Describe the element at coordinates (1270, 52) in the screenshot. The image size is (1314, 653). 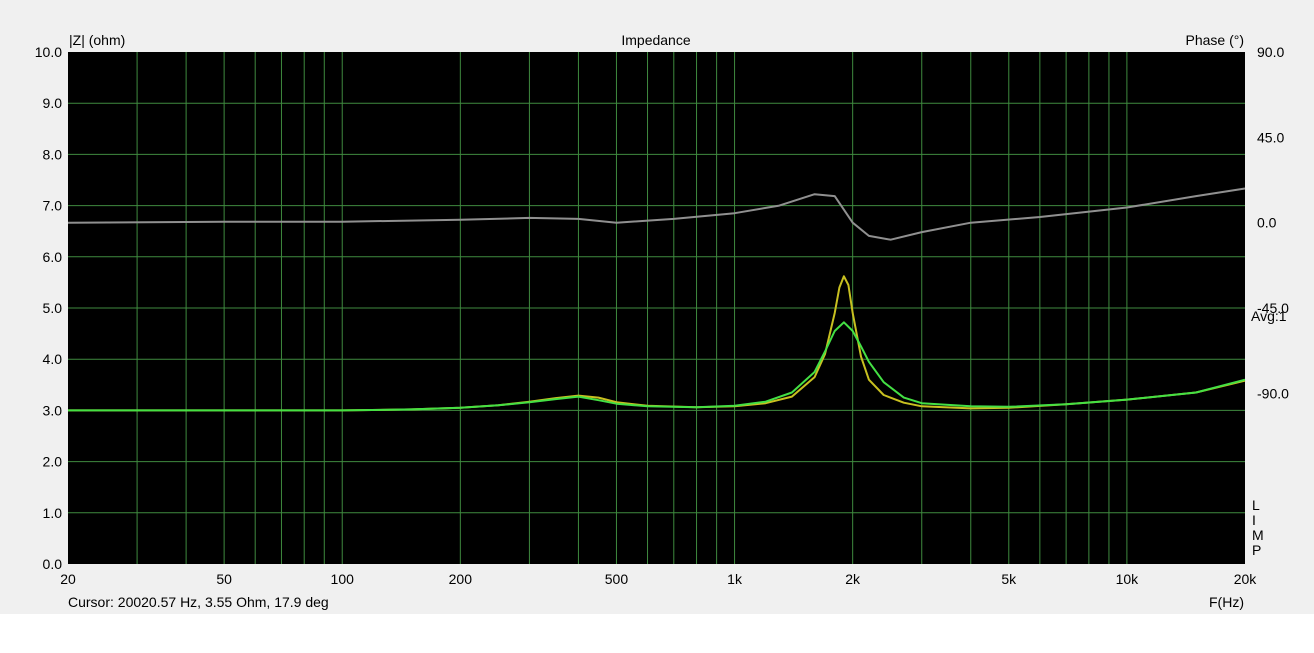
I see `y-tick-right-label: 90.0` at that location.